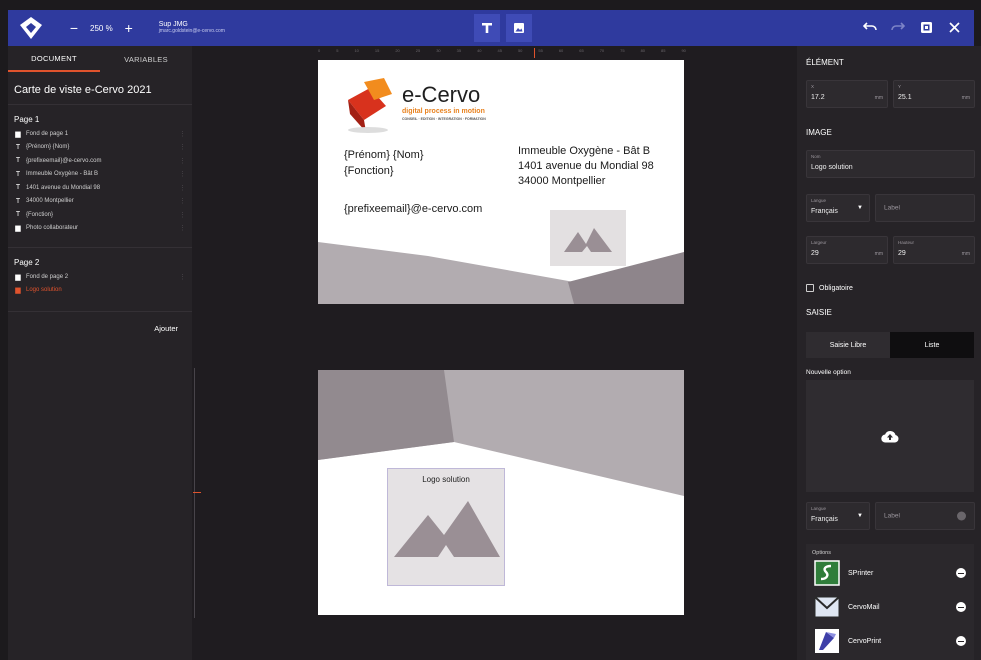 Image resolution: width=981 pixels, height=660 pixels. I want to click on undo-button, so click(870, 27).